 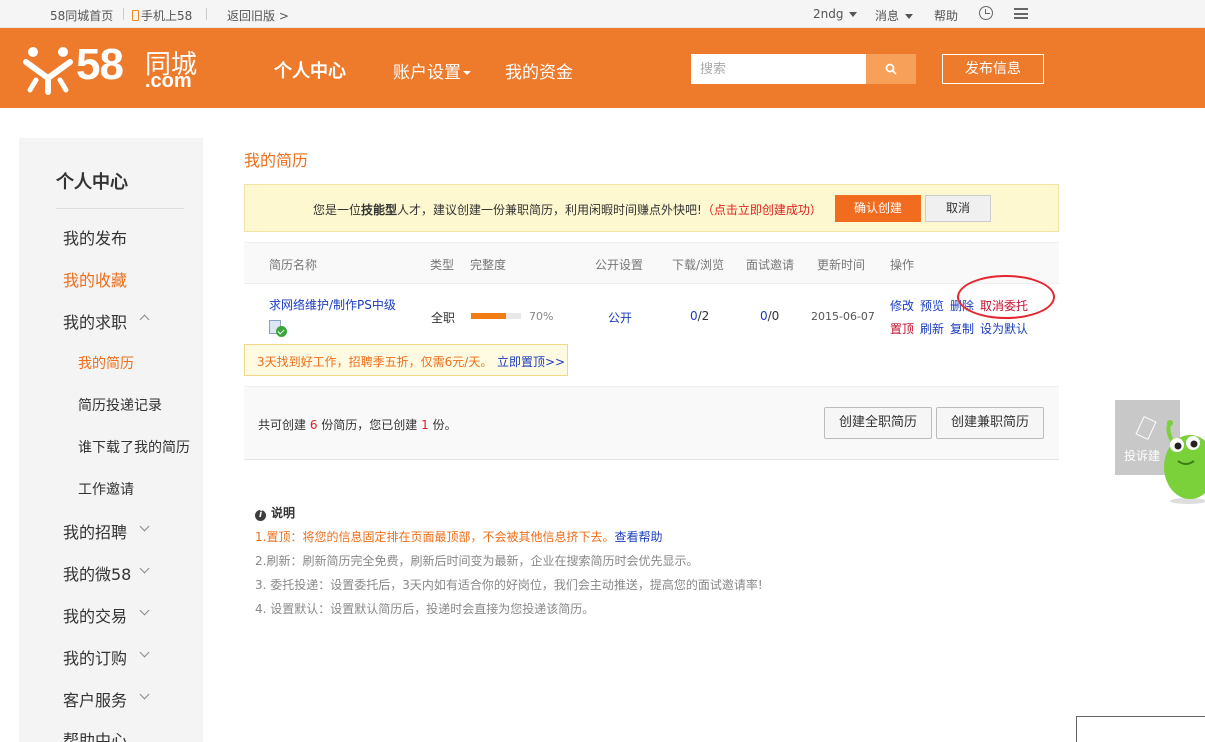 I want to click on search-button, so click(x=891, y=69).